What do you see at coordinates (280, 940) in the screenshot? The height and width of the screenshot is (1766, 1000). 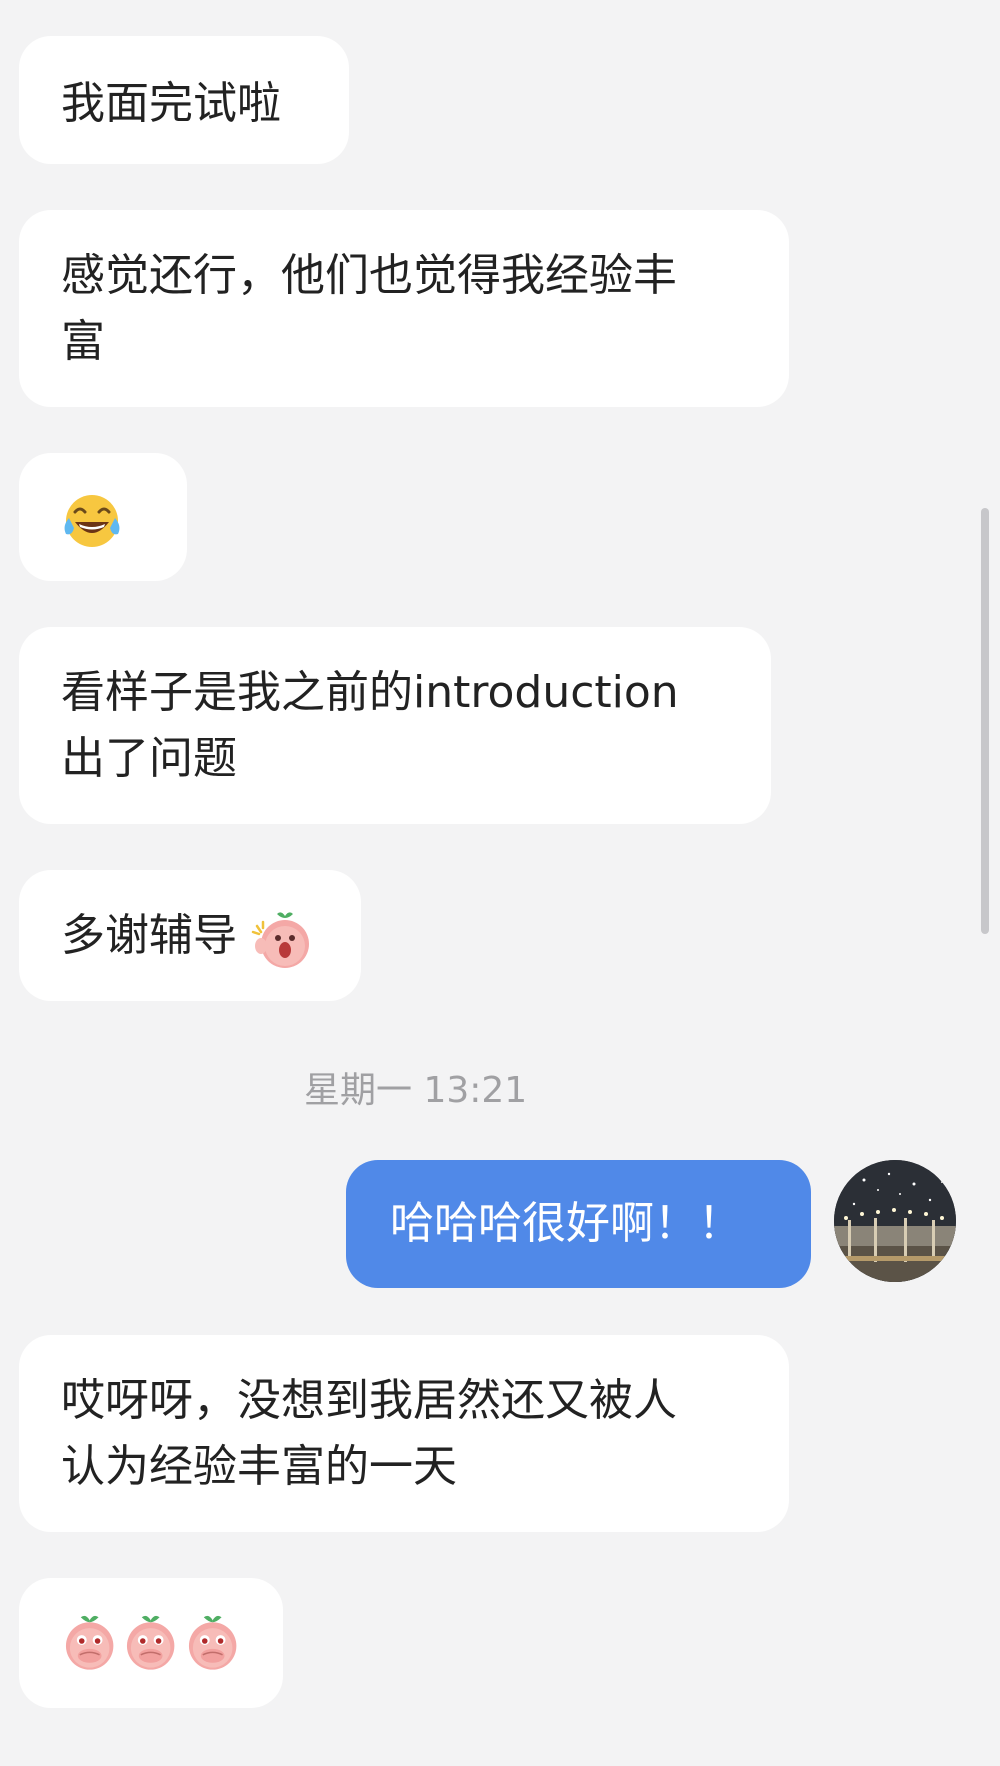 I see `peach-surprised-sticker` at bounding box center [280, 940].